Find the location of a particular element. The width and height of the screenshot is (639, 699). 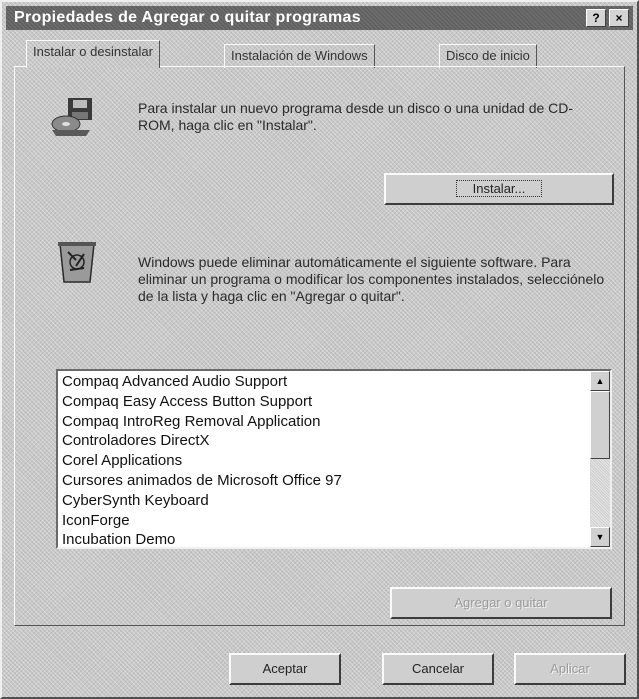

list-item: Compaq Easy Access Button Support is located at coordinates (322, 402).